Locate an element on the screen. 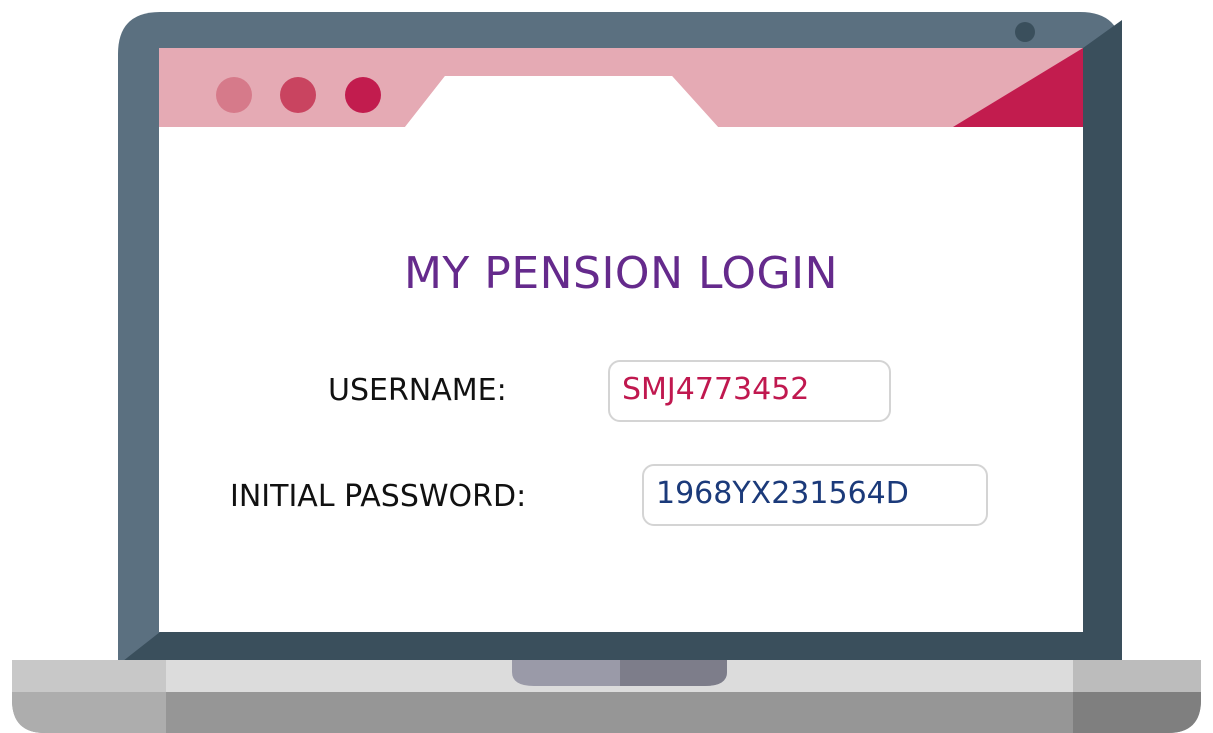 The image size is (1213, 733). dot-dark-icon is located at coordinates (363, 95).